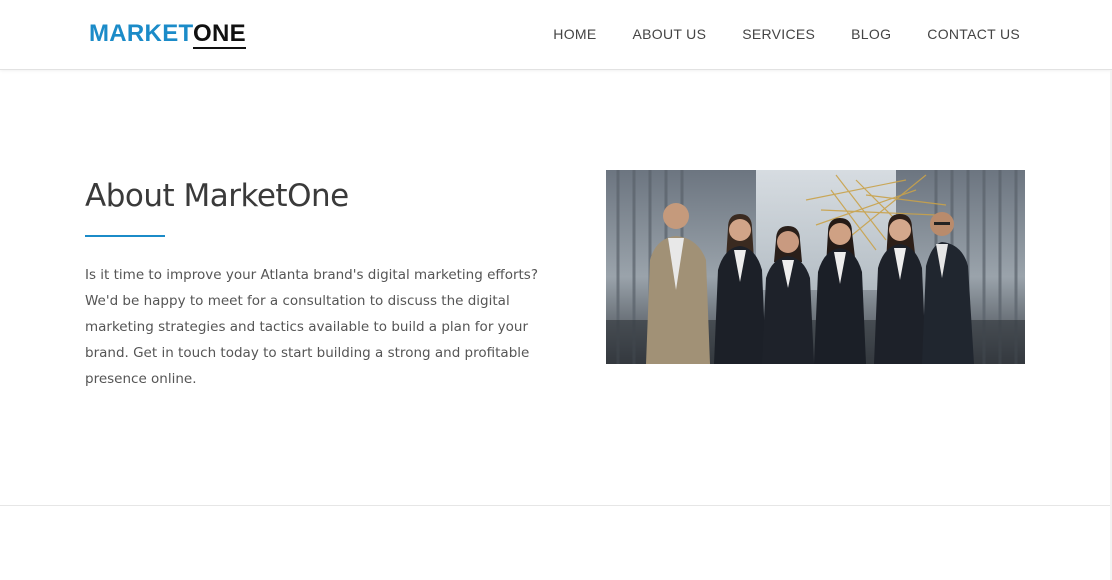 The width and height of the screenshot is (1112, 580). What do you see at coordinates (574, 34) in the screenshot?
I see `nav-link-home: HOME` at bounding box center [574, 34].